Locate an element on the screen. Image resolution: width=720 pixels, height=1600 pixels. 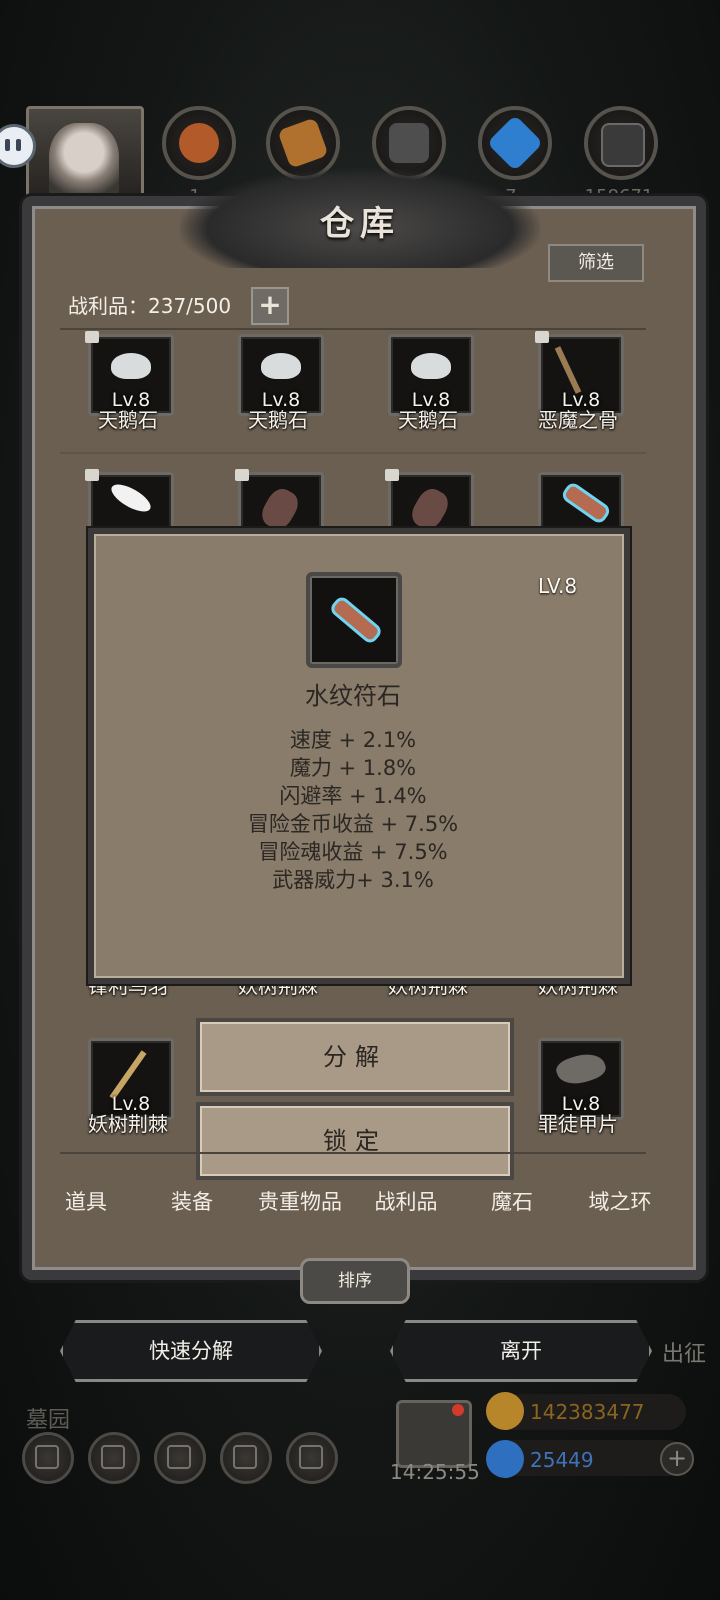
expand-capacity-button: + is located at coordinates (270, 306).